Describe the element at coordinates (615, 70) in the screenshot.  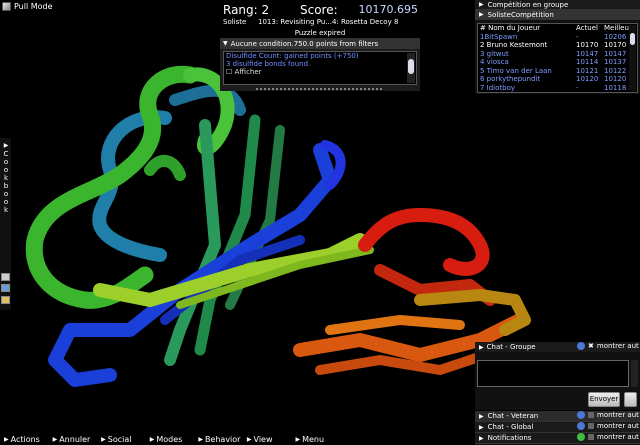
I see `best-score: 10122` at that location.